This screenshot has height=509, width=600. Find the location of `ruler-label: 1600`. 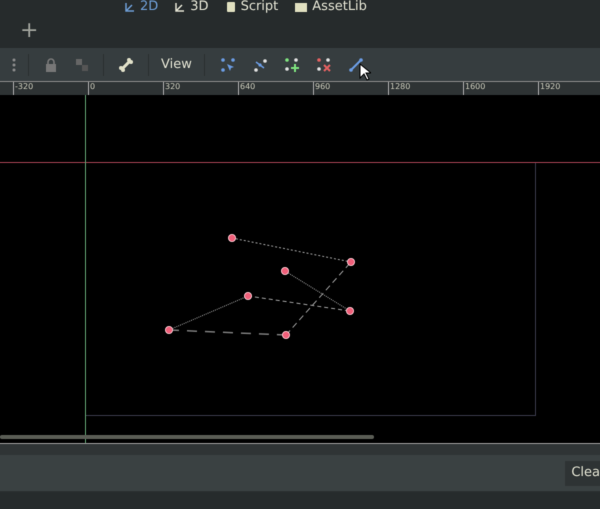

ruler-label: 1600 is located at coordinates (475, 87).